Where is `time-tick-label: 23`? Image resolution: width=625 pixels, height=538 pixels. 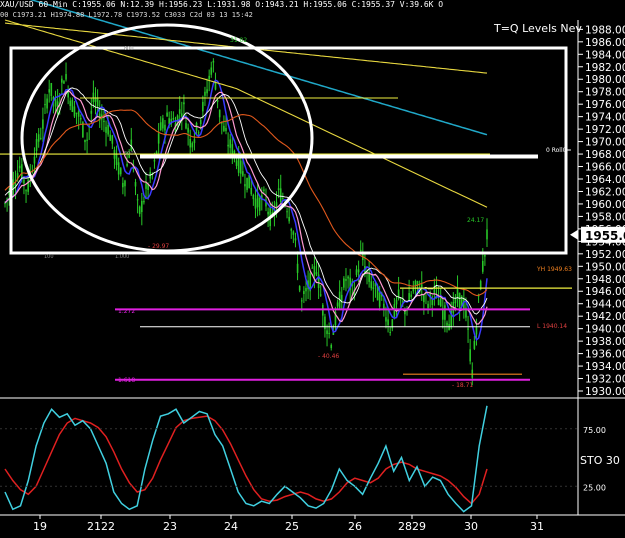
time-tick-label: 23 is located at coordinates (170, 526).